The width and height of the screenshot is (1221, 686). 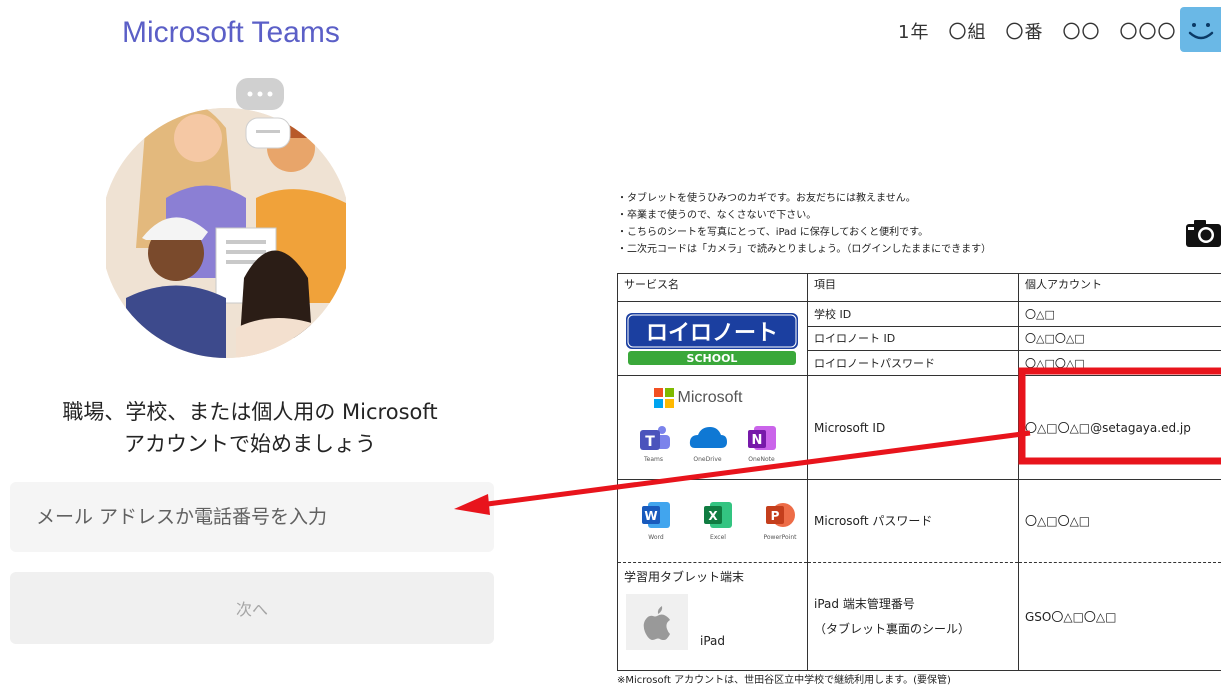 I want to click on loilo-item: ロイロノート ID, so click(x=913, y=338).